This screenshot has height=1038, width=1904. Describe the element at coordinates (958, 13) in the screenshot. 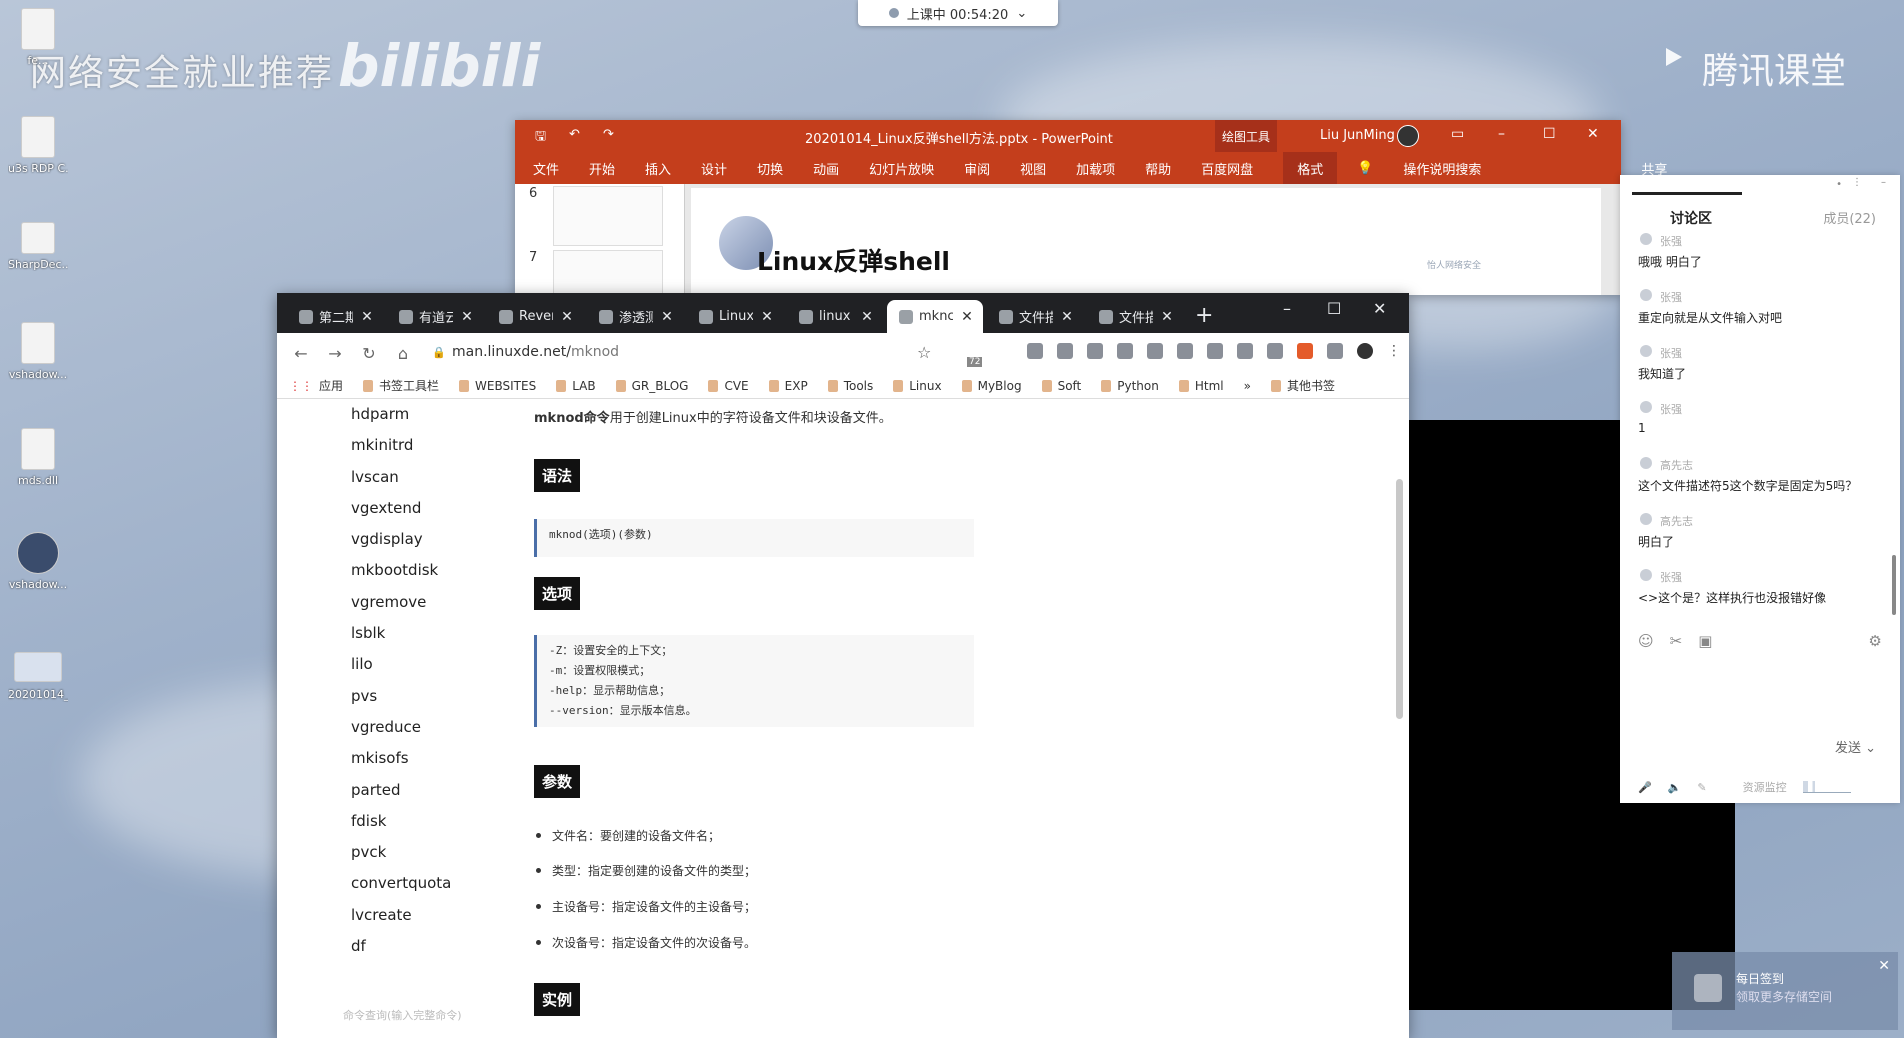

I see `class-status-bar: 上课中 00:54:20 ⌄` at that location.